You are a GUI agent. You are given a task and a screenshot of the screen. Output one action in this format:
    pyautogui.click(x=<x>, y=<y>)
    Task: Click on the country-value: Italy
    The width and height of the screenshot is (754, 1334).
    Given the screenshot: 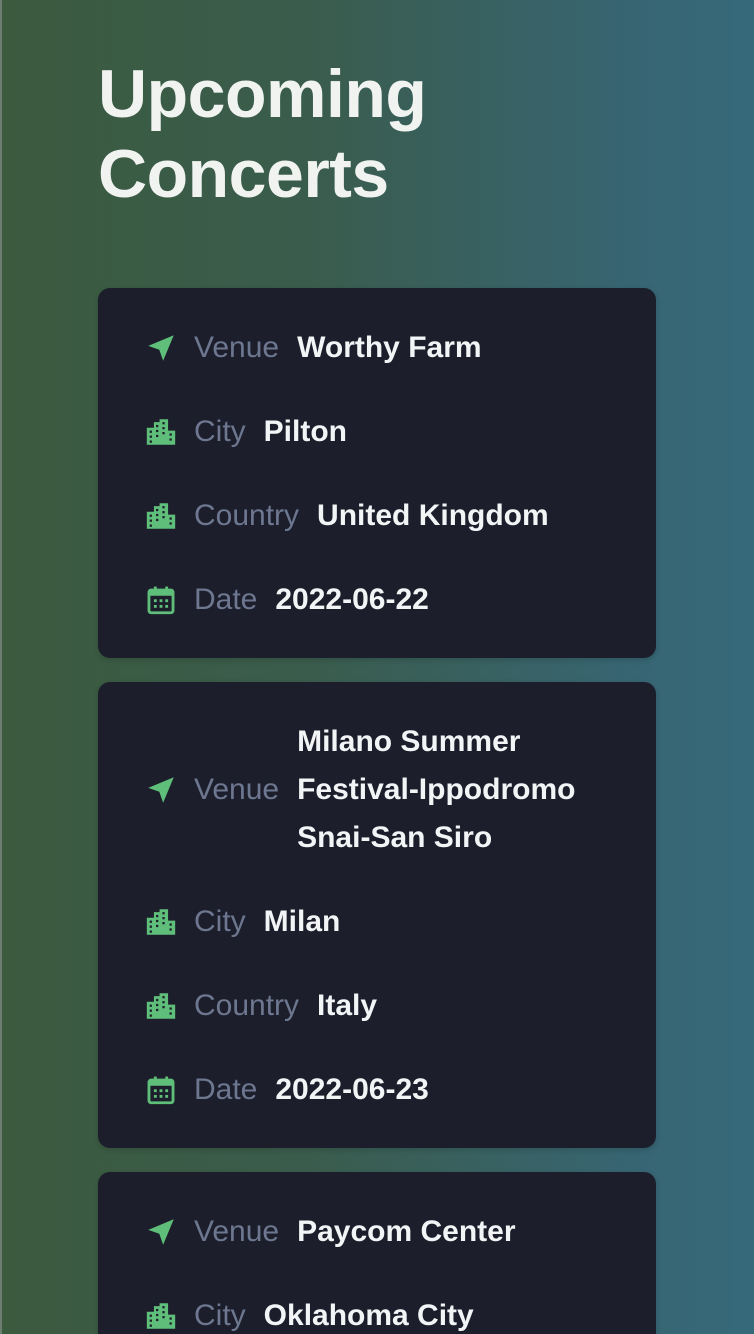 What is the action you would take?
    pyautogui.click(x=347, y=1005)
    